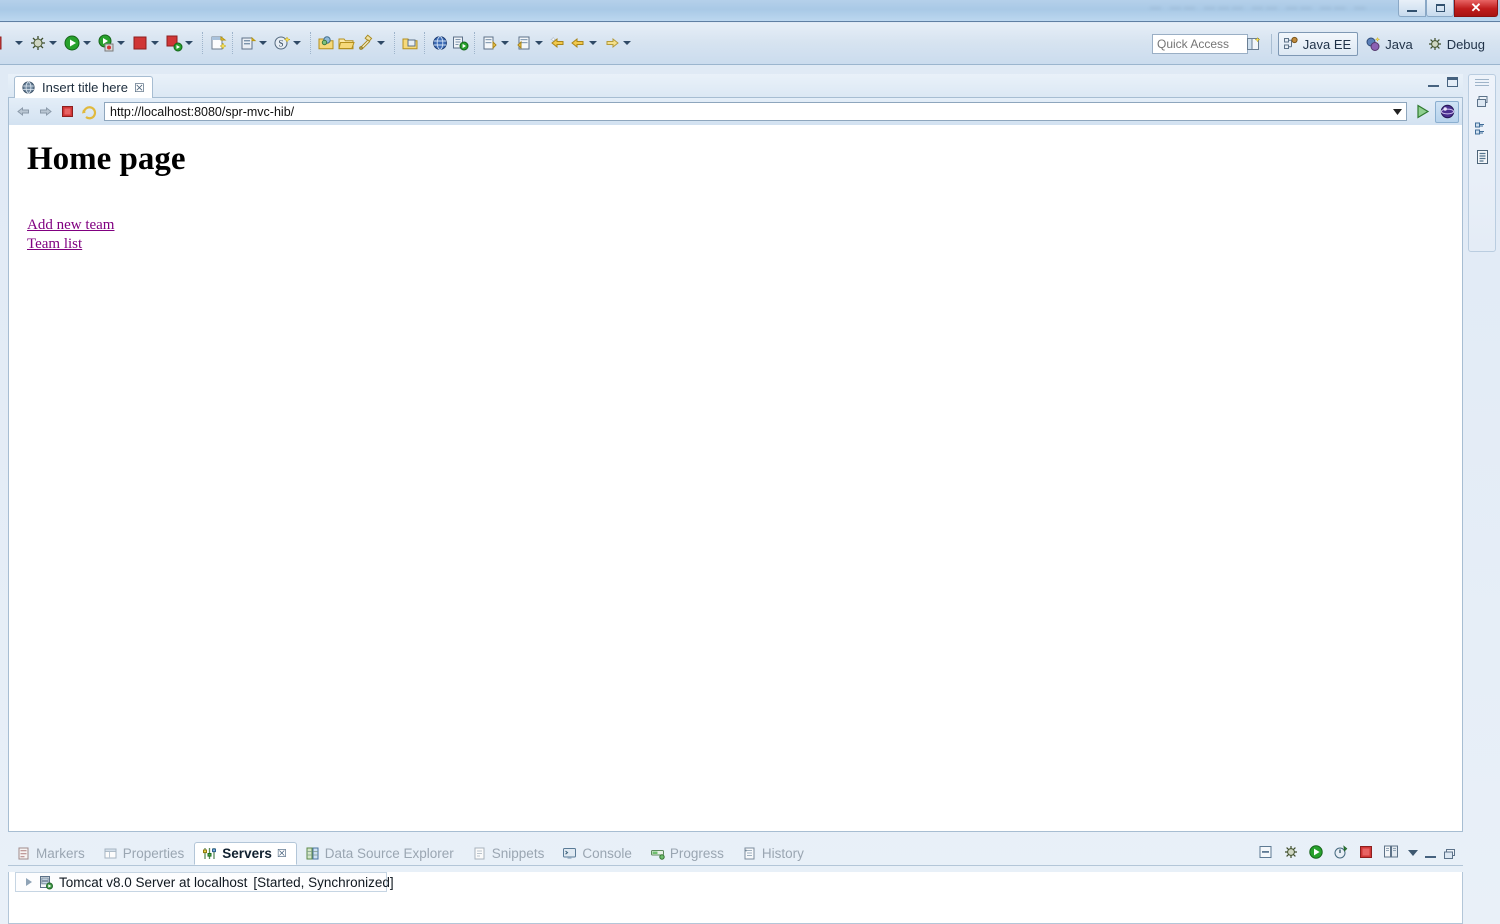  Describe the element at coordinates (619, 43) in the screenshot. I see `toolbar-button-forward` at that location.